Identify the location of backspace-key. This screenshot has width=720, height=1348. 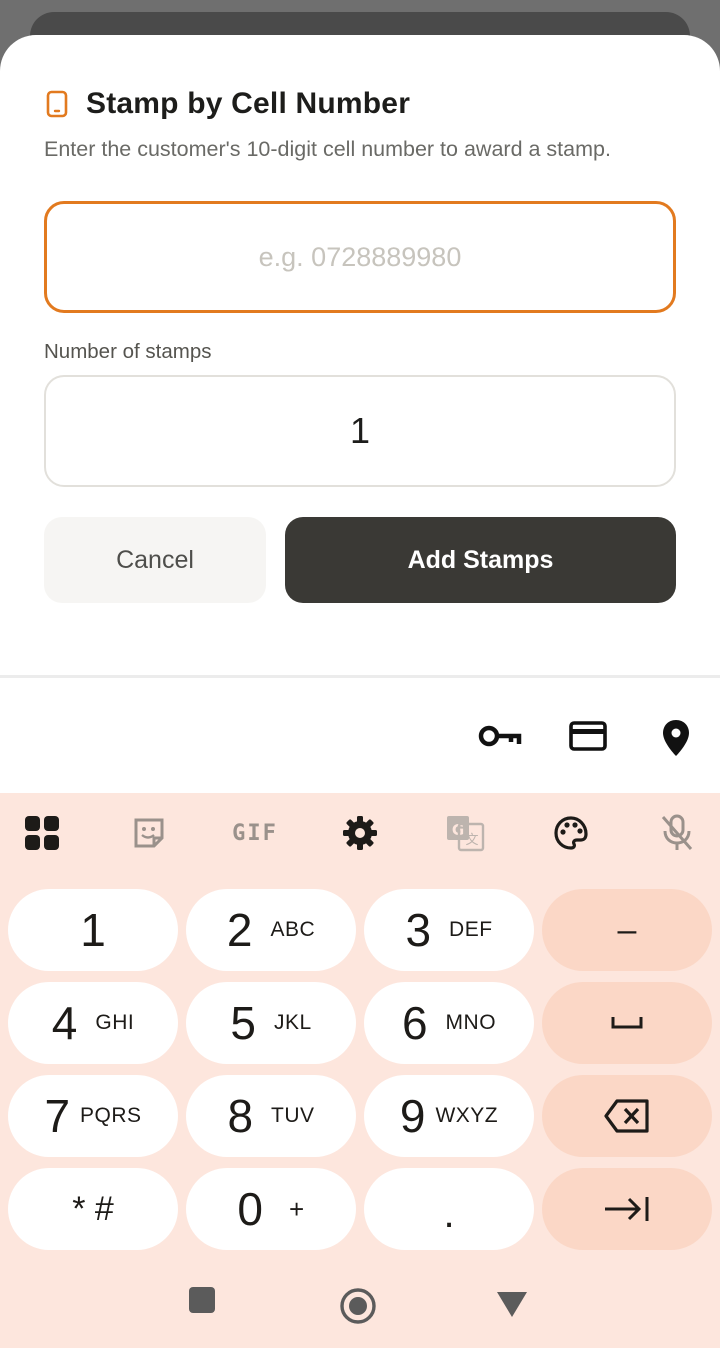
(627, 1116).